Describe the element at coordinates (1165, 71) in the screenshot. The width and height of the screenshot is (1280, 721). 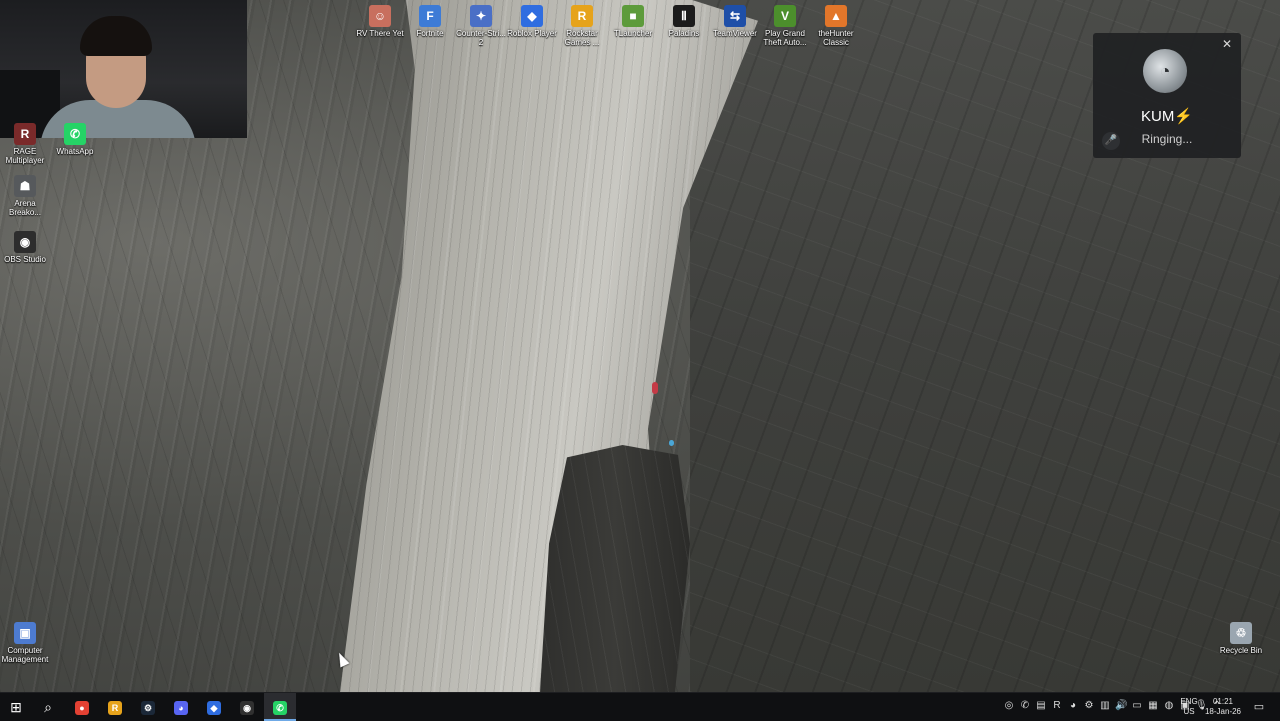
I see `avatar: ◔` at that location.